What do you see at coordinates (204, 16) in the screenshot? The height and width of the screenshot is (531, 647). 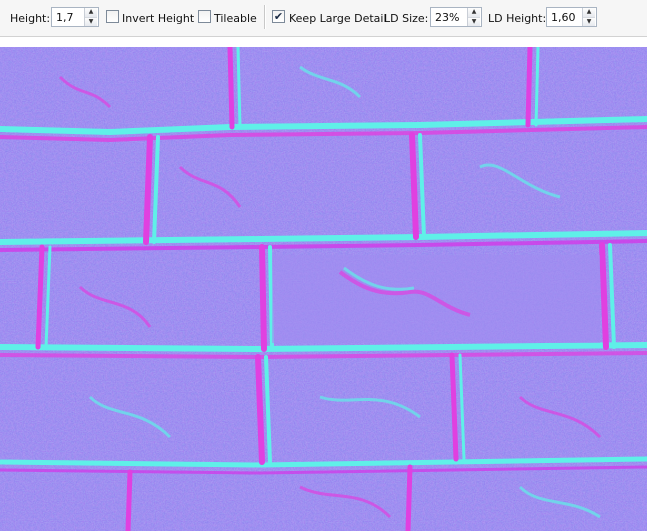 I see `tileable-checkbox` at bounding box center [204, 16].